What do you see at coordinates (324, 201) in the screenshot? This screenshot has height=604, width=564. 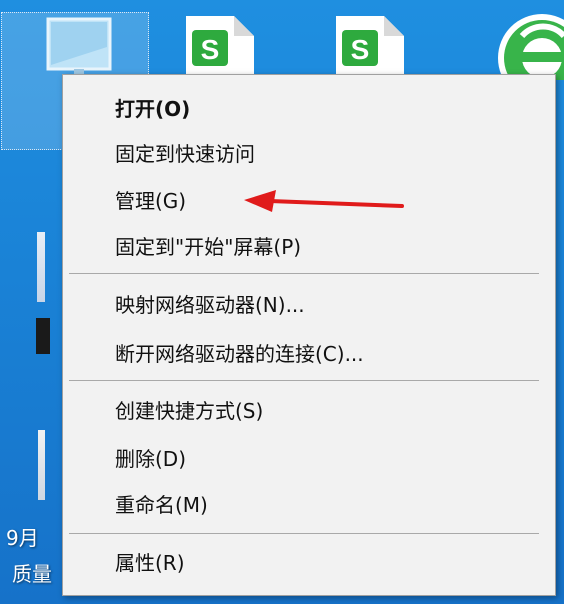 I see `red-arrow-annotation` at bounding box center [324, 201].